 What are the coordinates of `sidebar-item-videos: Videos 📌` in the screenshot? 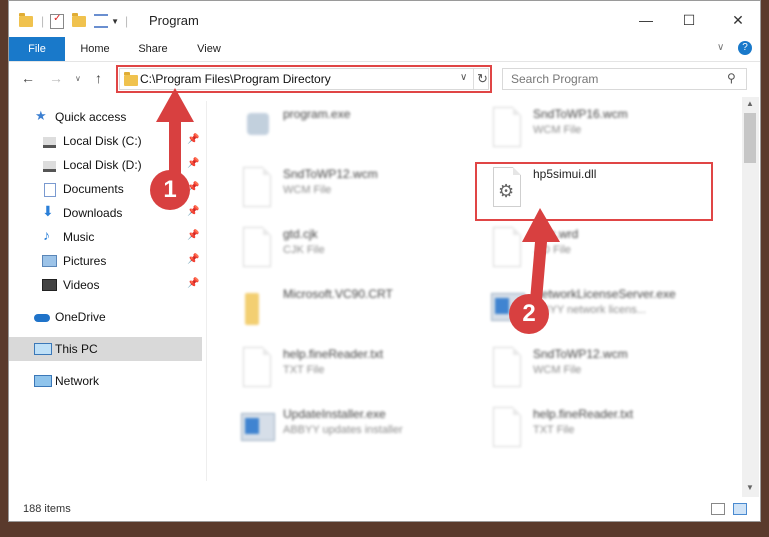 It's located at (105, 285).